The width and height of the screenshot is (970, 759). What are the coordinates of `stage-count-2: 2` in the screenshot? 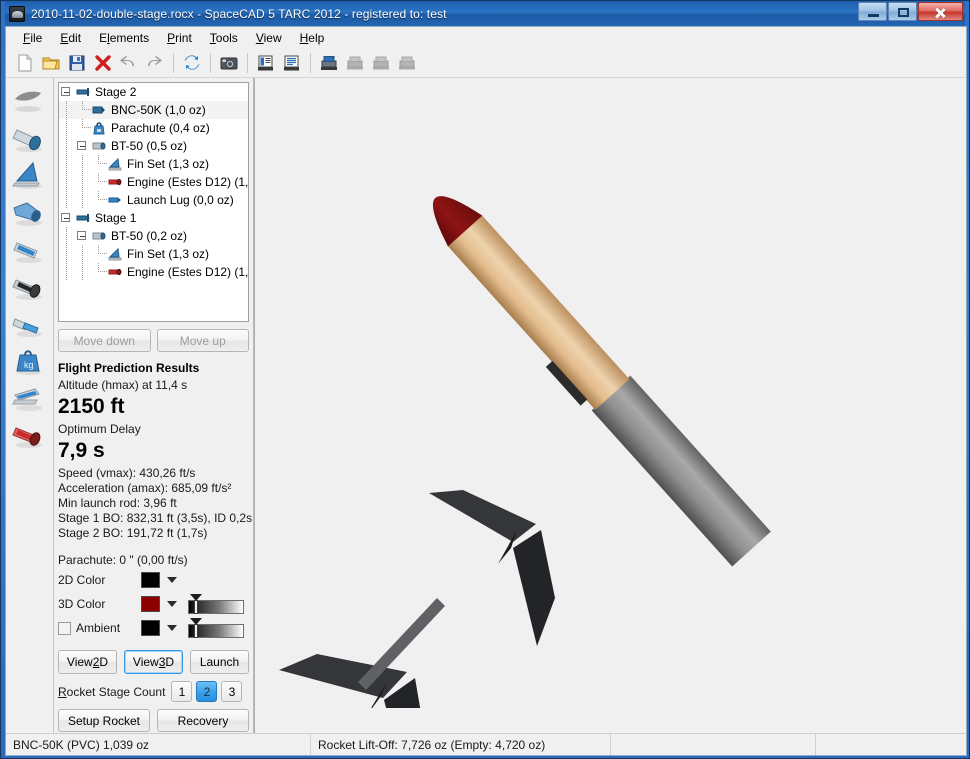 It's located at (207, 691).